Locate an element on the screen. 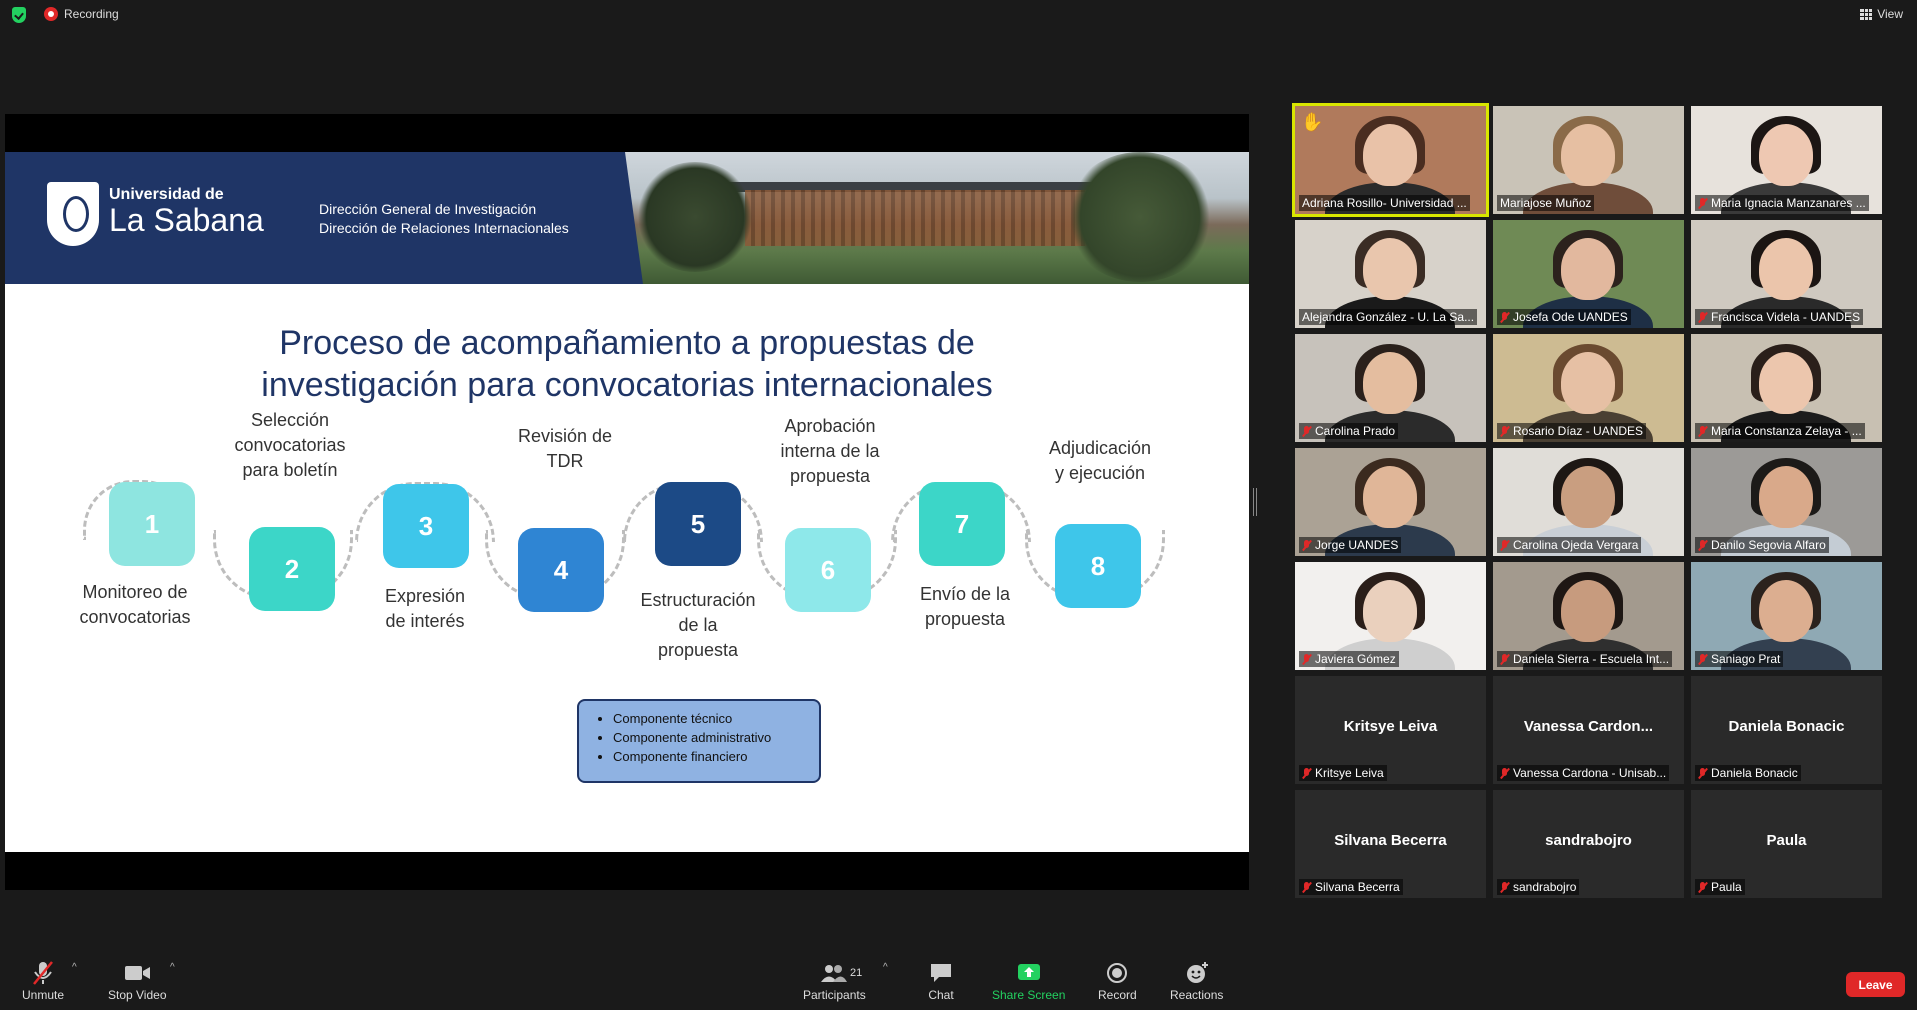 Image resolution: width=1917 pixels, height=1010 pixels. step-6-label: Aprobación interna de la propuesta is located at coordinates (830, 451).